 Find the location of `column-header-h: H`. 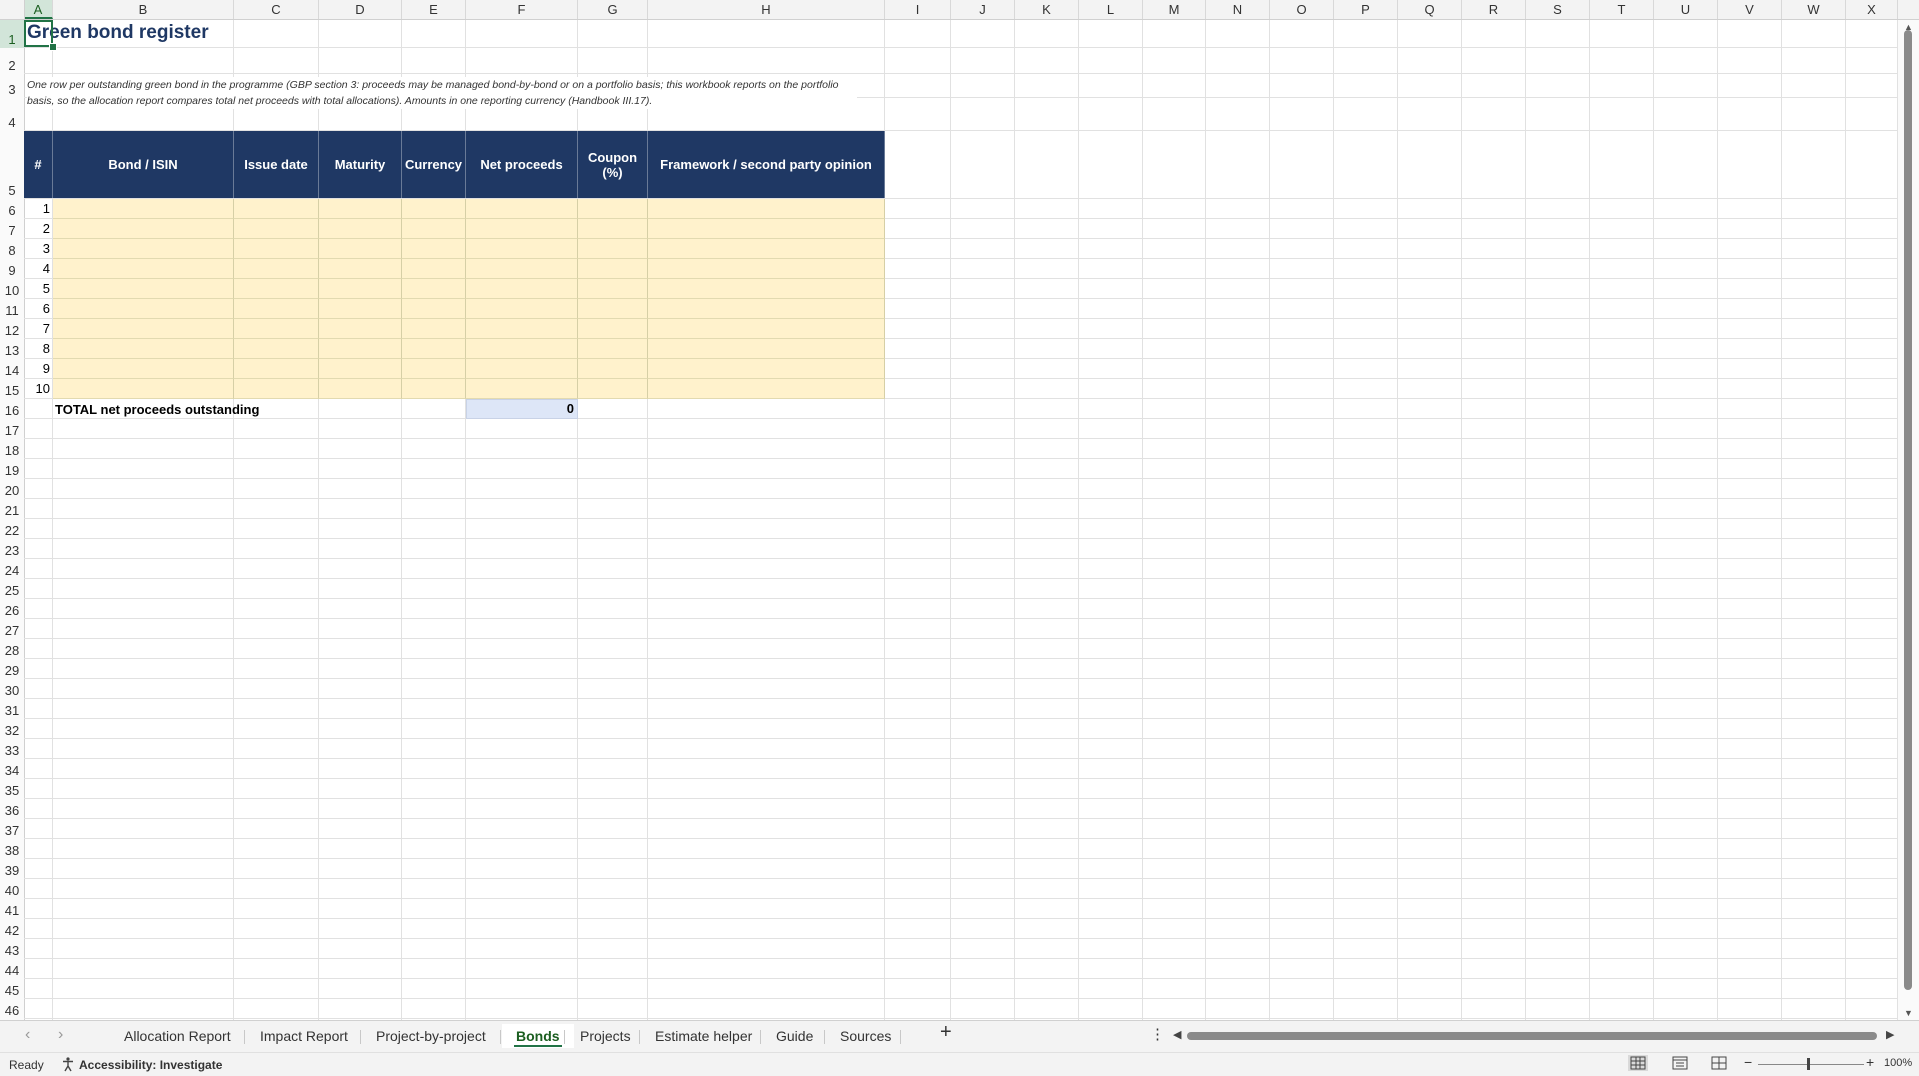

column-header-h: H is located at coordinates (766, 9).